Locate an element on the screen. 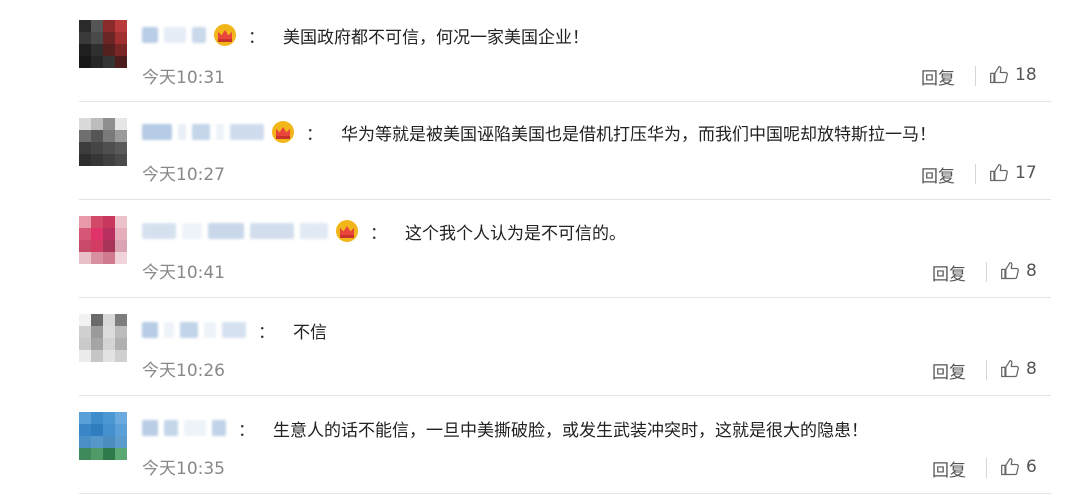  comment-time: 今天10:35 is located at coordinates (183, 469).